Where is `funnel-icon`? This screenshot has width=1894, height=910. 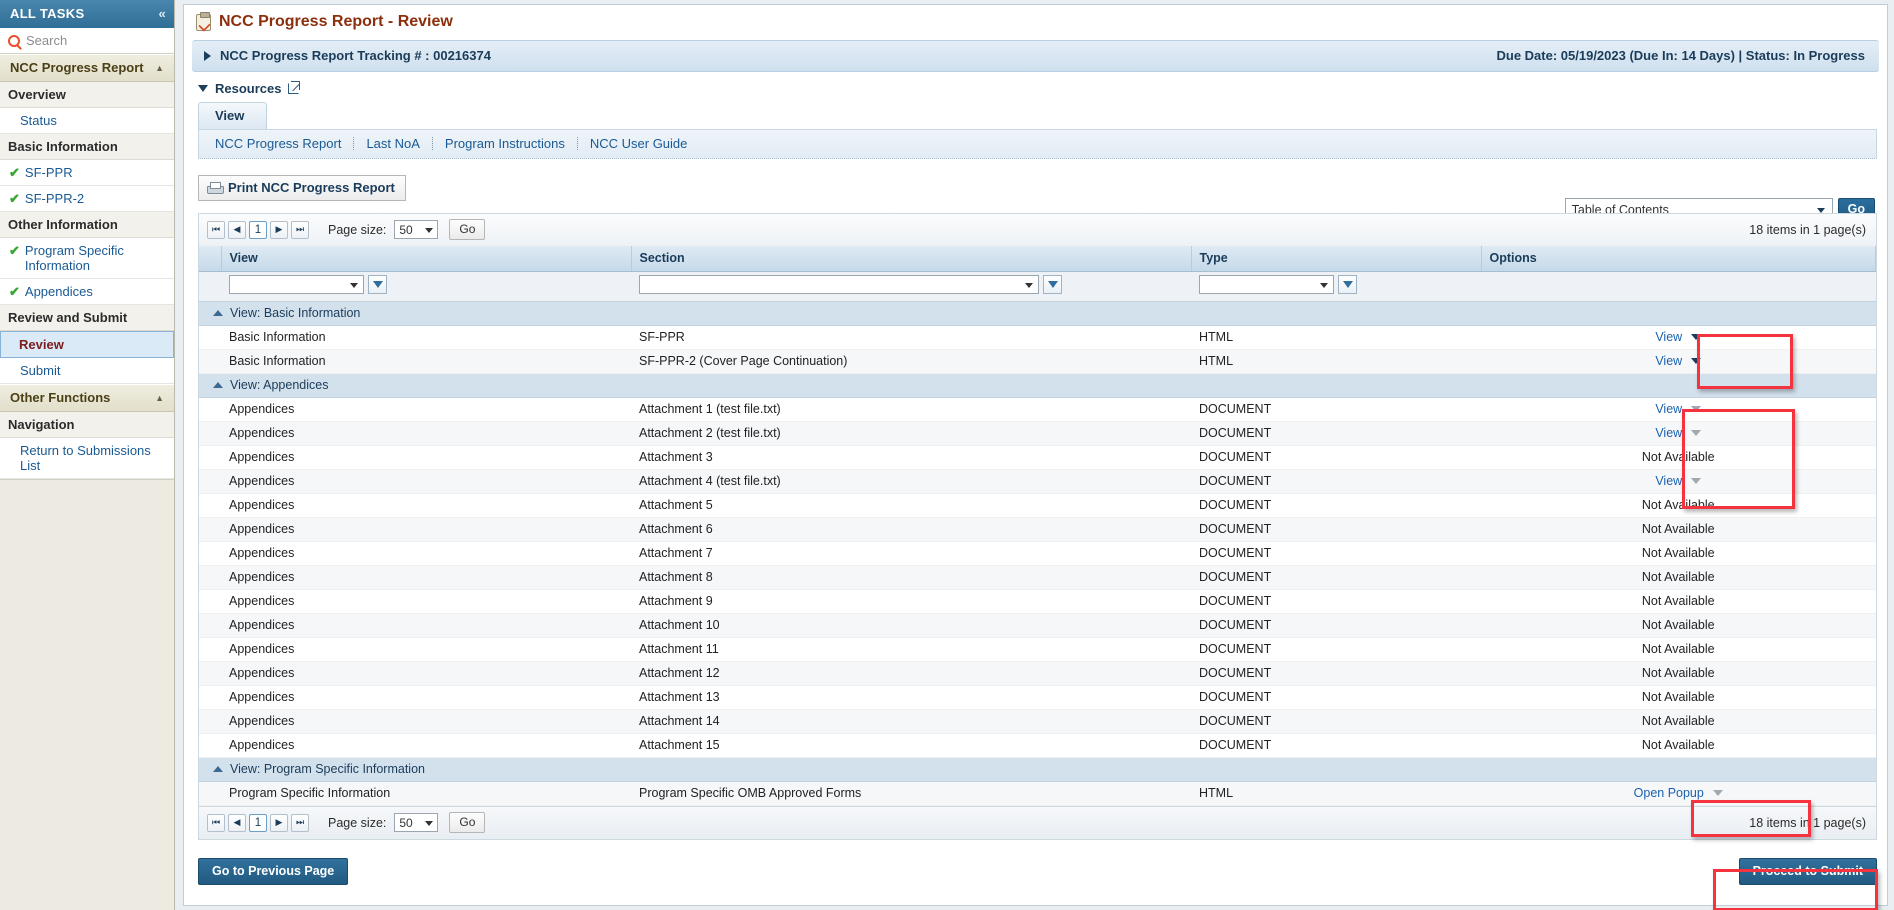
funnel-icon is located at coordinates (377, 284).